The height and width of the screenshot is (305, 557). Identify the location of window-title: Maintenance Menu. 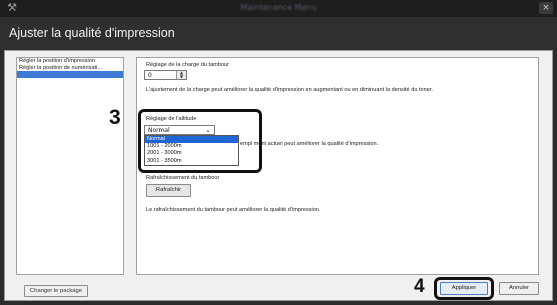
(278, 7).